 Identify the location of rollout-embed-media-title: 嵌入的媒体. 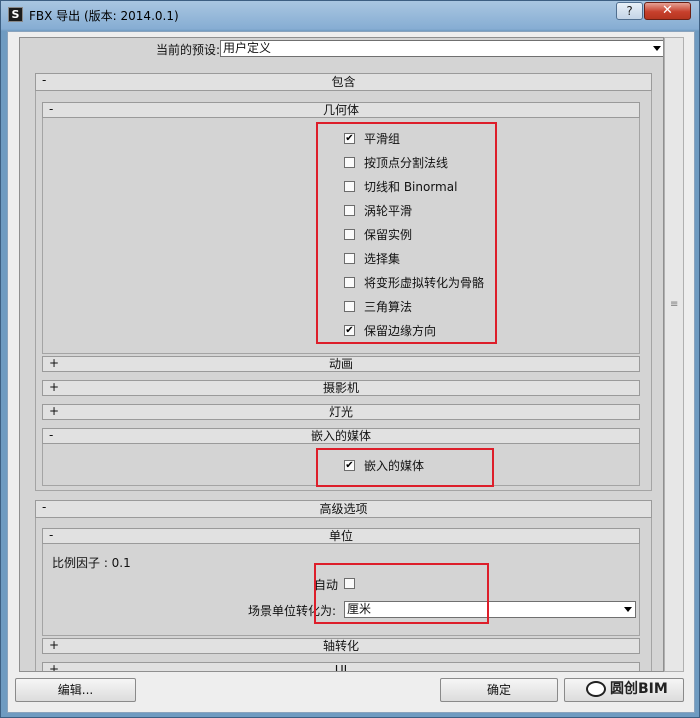
(340, 436).